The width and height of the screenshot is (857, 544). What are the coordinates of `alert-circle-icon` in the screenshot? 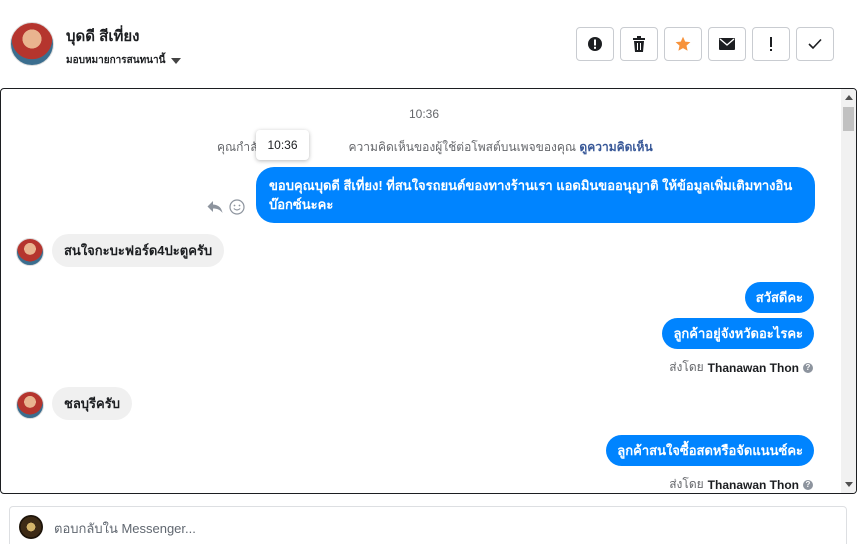 It's located at (595, 44).